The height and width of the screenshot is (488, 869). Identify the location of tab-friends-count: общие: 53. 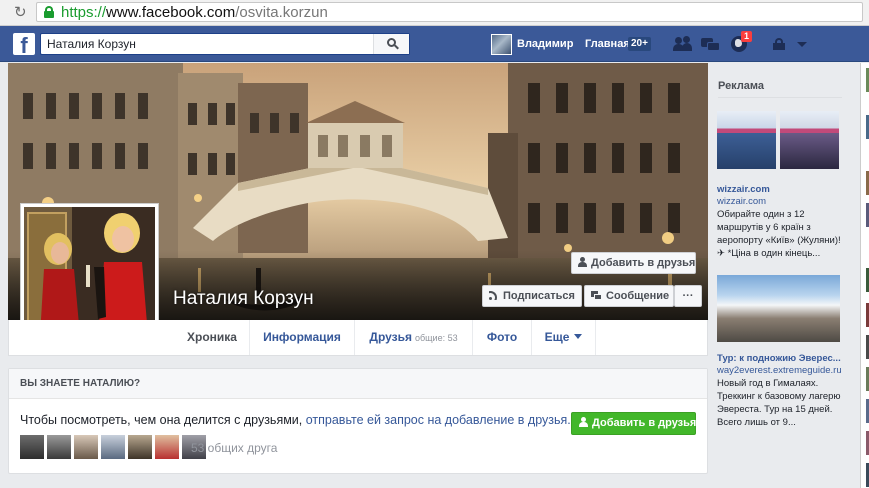
(436, 338).